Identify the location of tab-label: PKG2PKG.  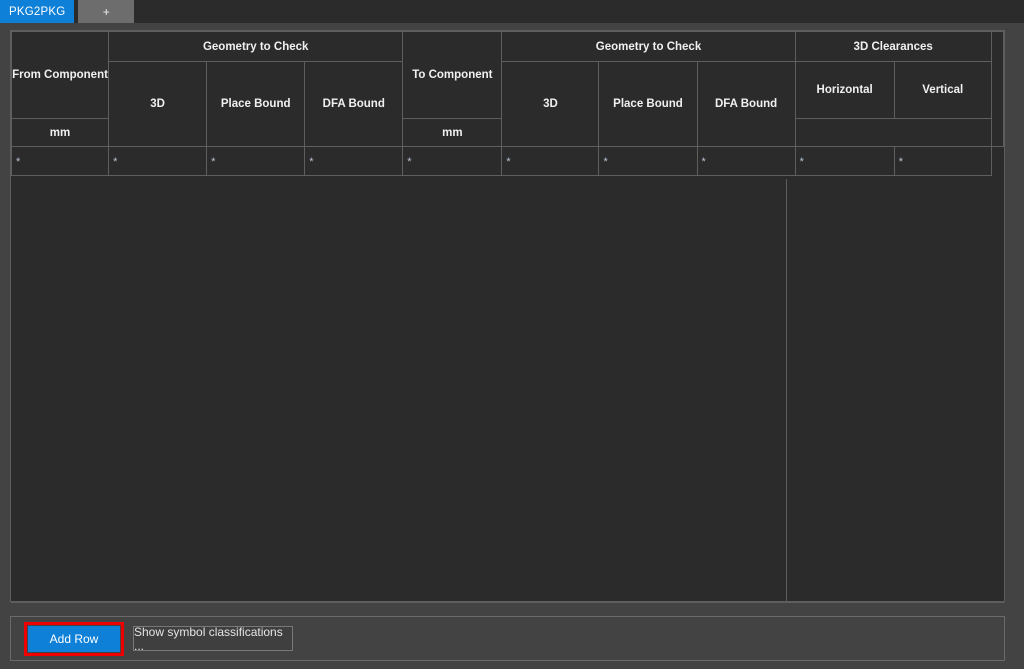
(37, 11).